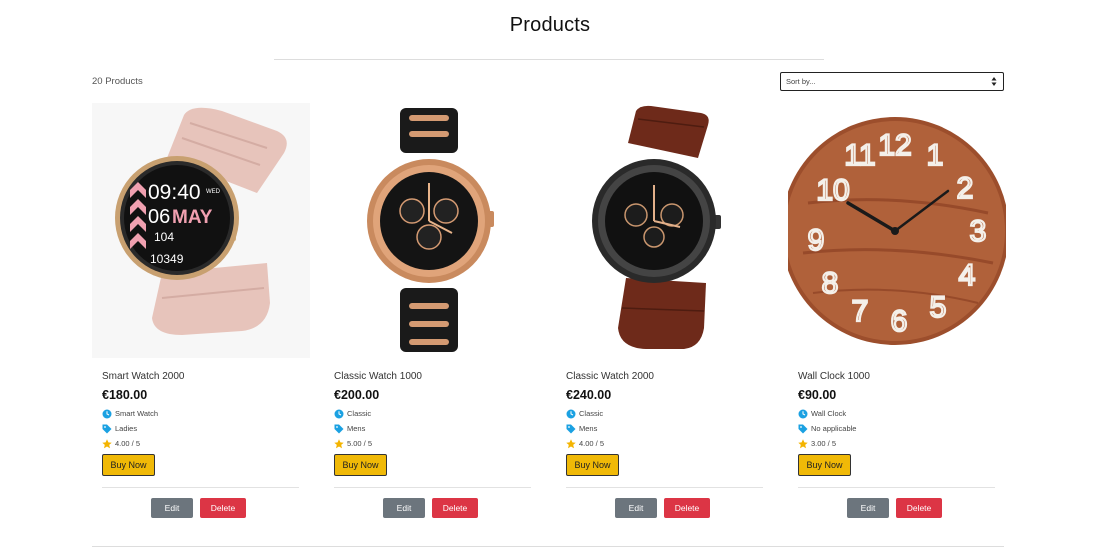 The width and height of the screenshot is (1100, 550). What do you see at coordinates (164, 237) in the screenshot?
I see `smartwatch-heart-rate: 104` at bounding box center [164, 237].